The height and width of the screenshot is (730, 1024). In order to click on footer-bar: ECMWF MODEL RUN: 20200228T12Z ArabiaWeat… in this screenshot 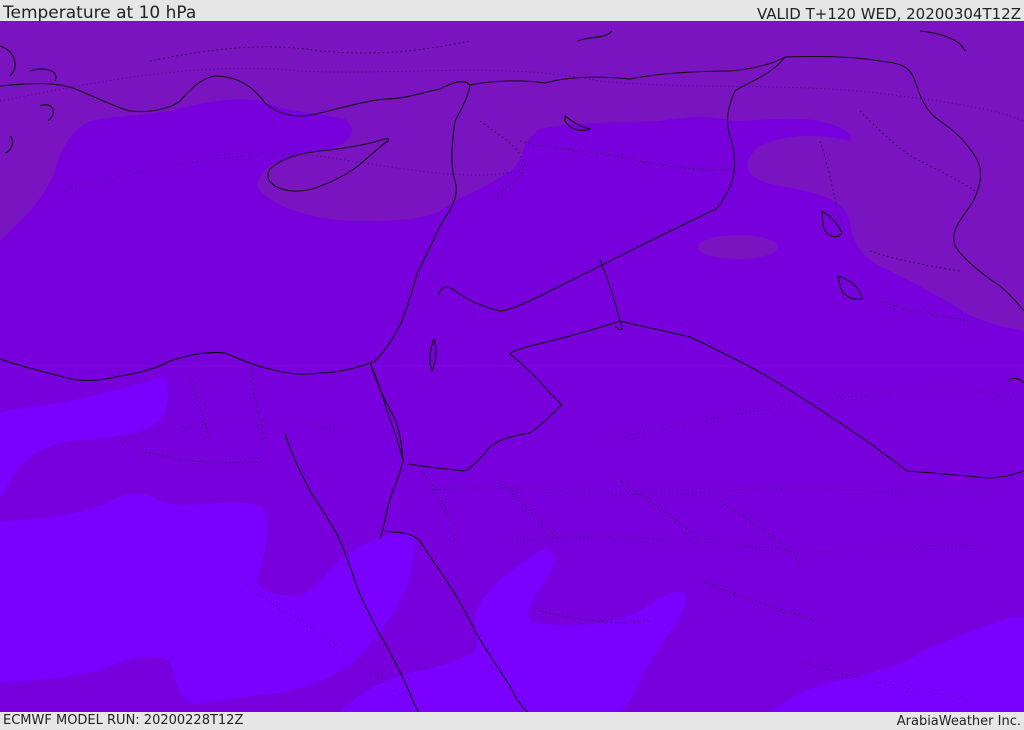, I will do `click(512, 720)`.